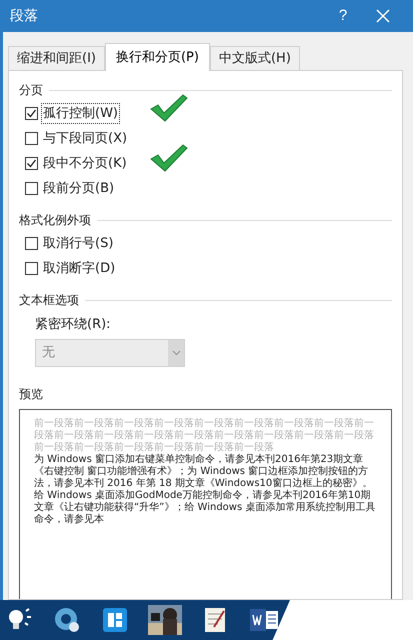  What do you see at coordinates (78, 244) in the screenshot?
I see `checkbox-label: 取消行号(S)` at bounding box center [78, 244].